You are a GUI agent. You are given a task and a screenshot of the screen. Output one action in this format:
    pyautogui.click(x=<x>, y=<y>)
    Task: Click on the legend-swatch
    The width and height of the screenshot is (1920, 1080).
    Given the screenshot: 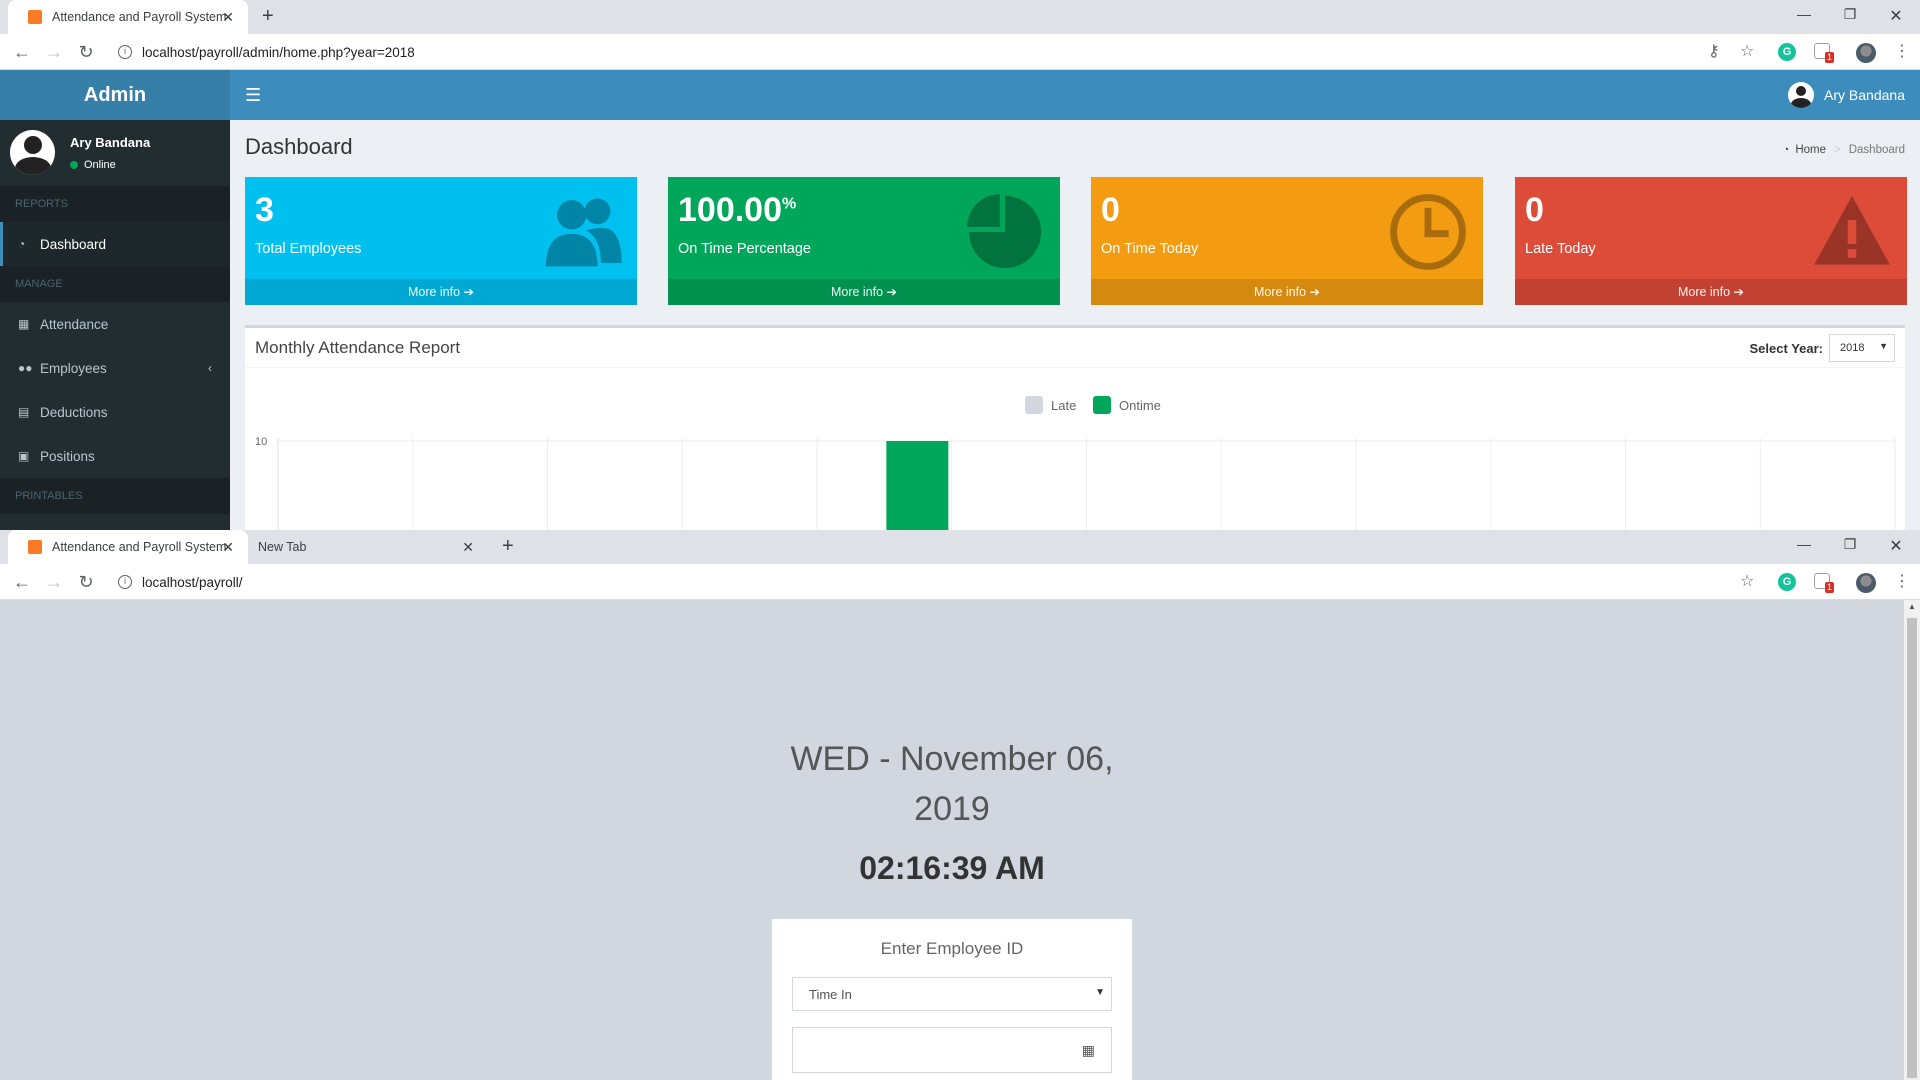 What is the action you would take?
    pyautogui.click(x=1102, y=405)
    